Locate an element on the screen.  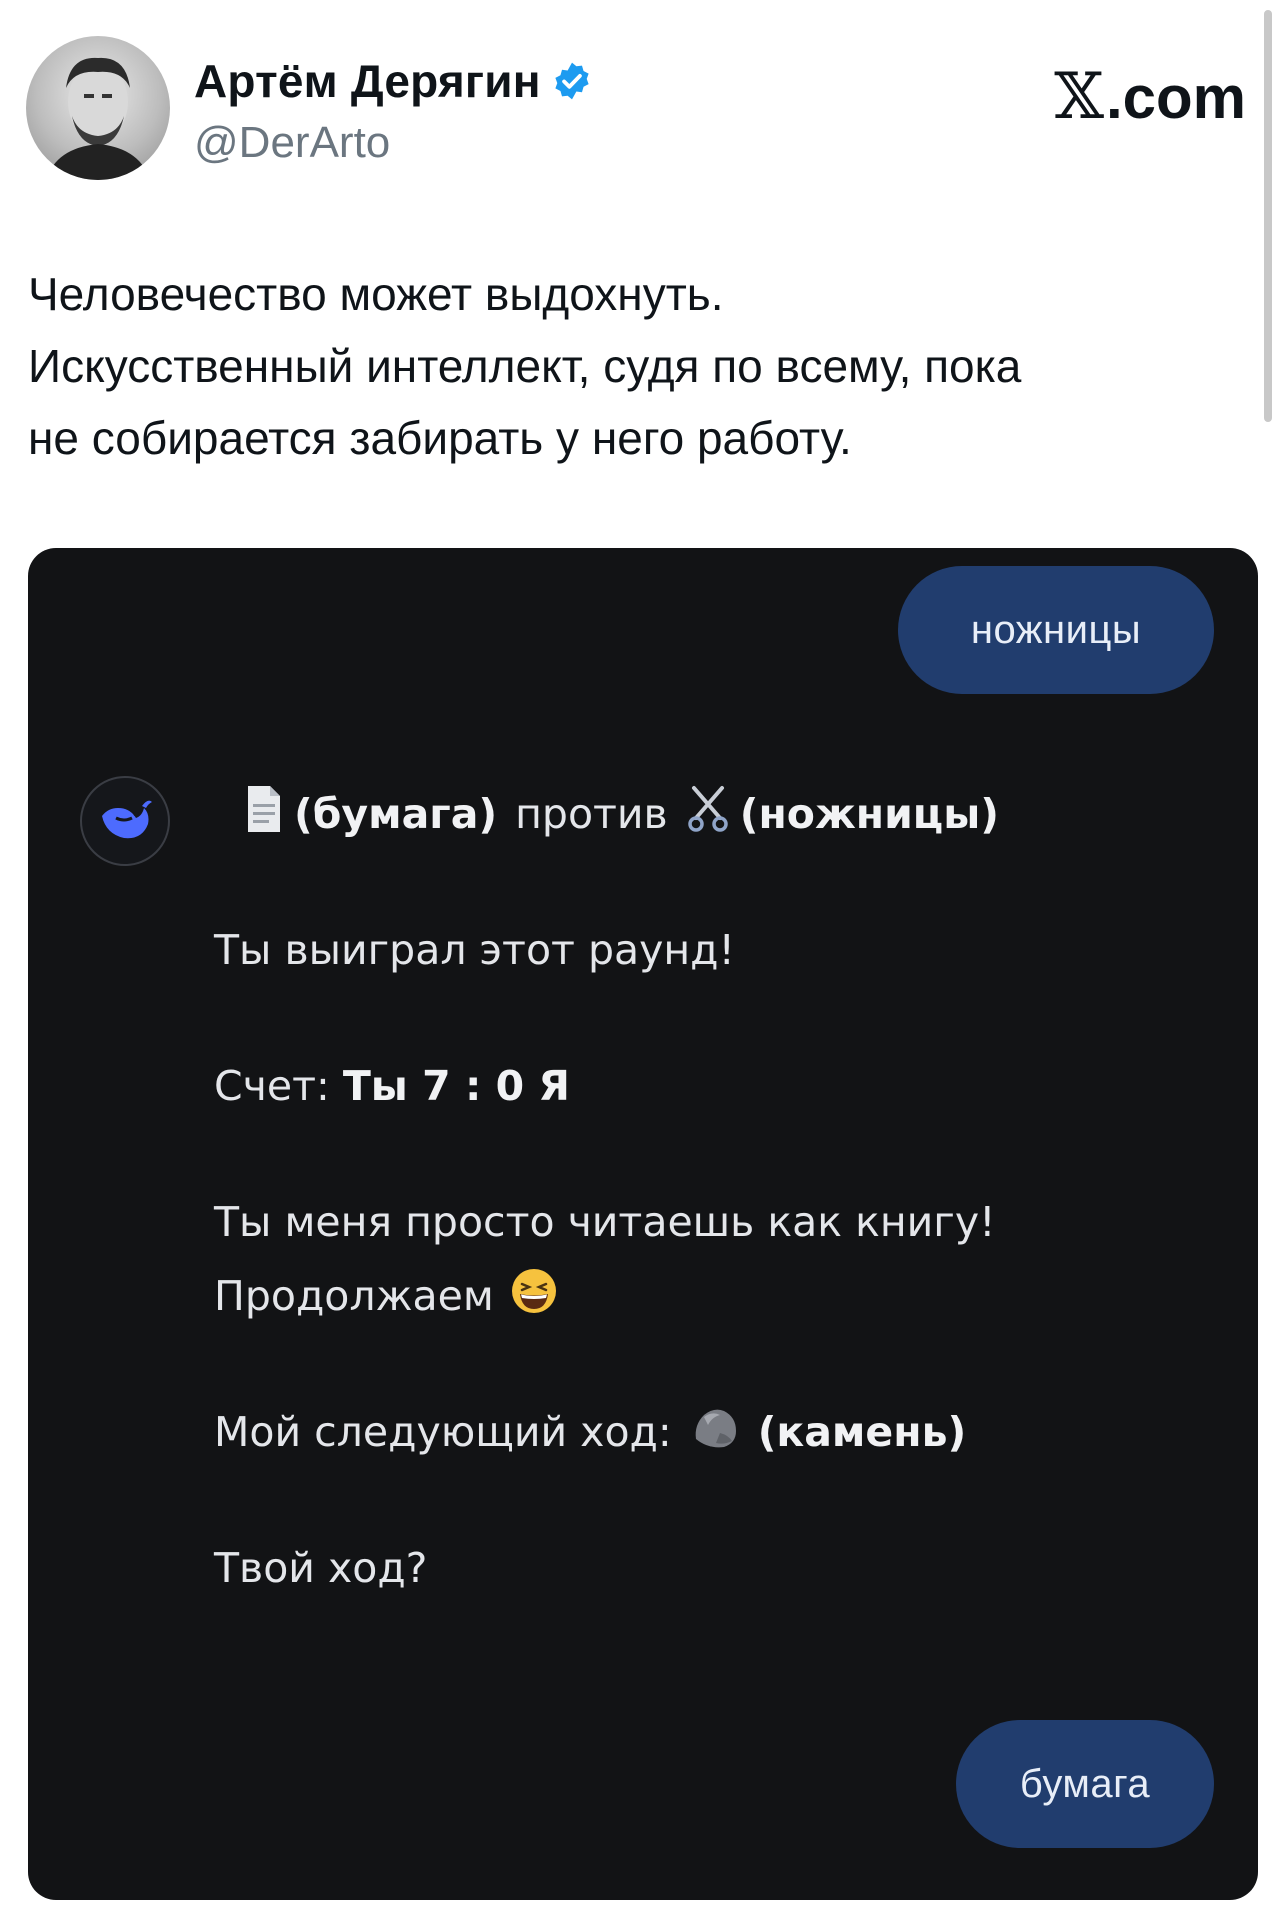
versus-text: против is located at coordinates (591, 814).